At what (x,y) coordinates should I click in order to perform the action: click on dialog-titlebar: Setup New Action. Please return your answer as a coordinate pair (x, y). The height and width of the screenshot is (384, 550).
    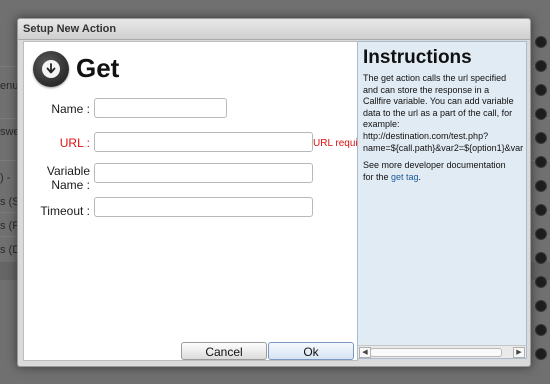
    Looking at the image, I should click on (274, 29).